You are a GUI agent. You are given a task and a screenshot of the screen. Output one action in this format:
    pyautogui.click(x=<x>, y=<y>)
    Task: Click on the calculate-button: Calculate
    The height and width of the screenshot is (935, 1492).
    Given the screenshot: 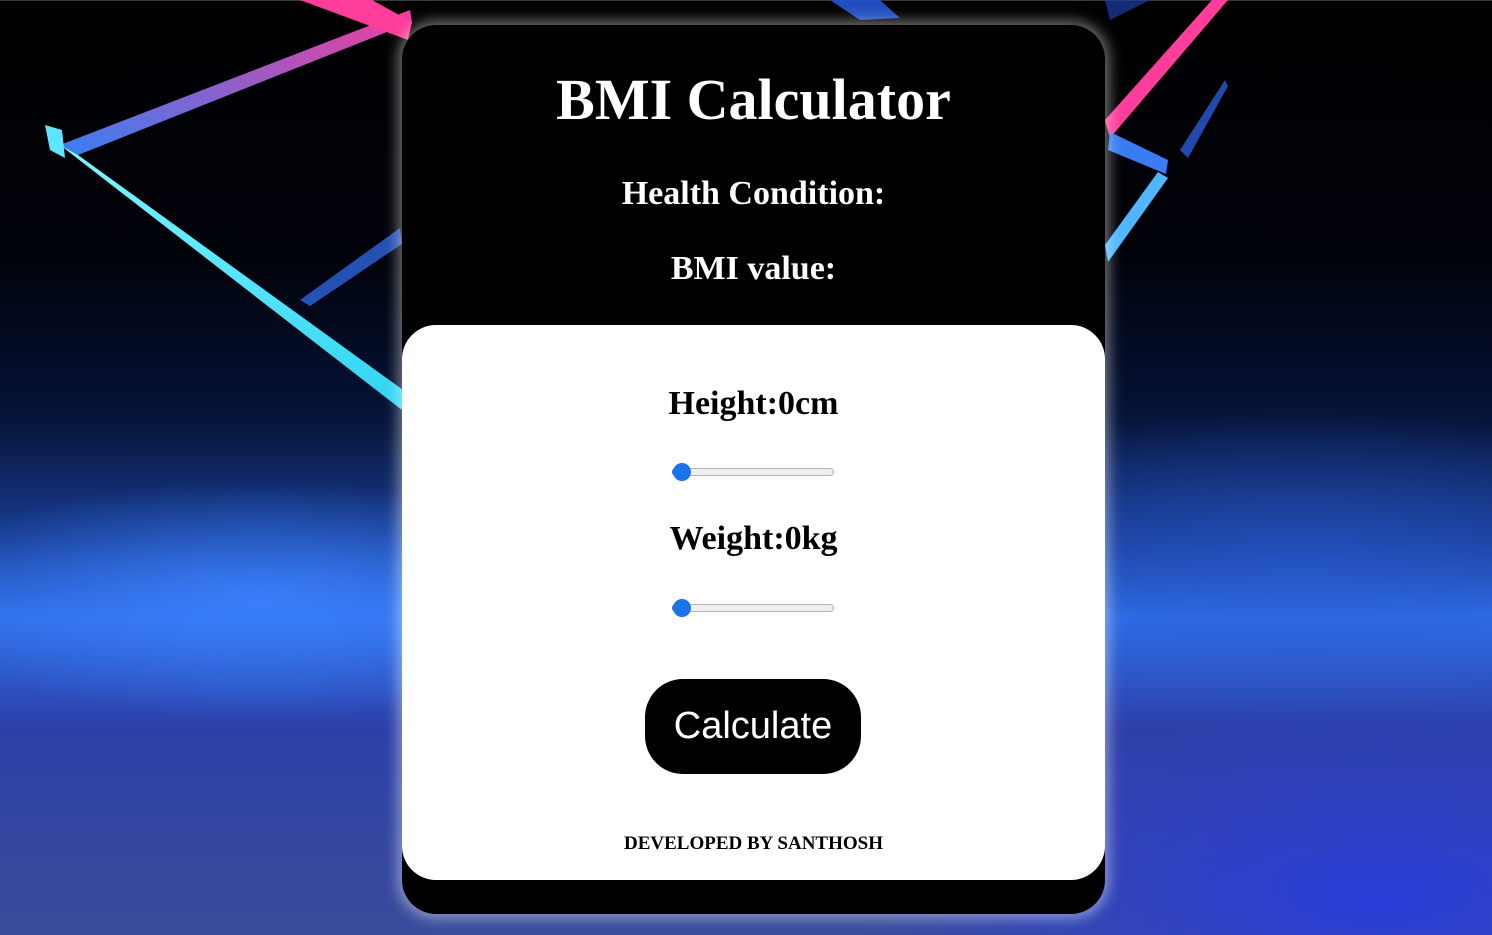 What is the action you would take?
    pyautogui.click(x=753, y=726)
    